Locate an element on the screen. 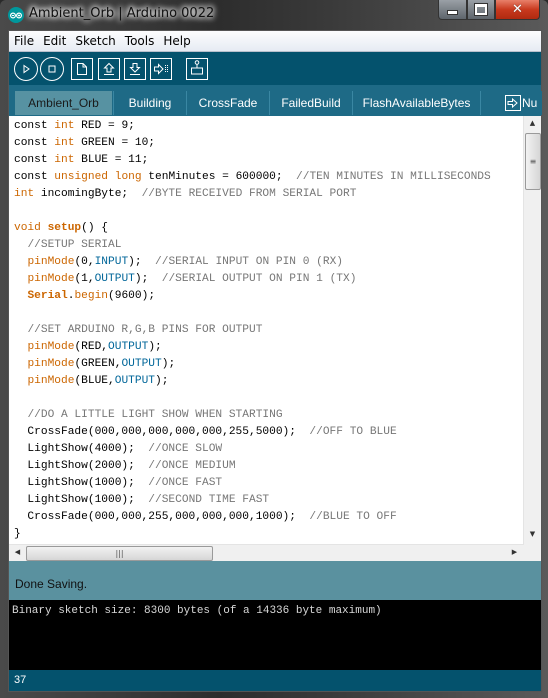 This screenshot has width=548, height=698. scroll-left-arrow-icon: ◀ is located at coordinates (17, 552).